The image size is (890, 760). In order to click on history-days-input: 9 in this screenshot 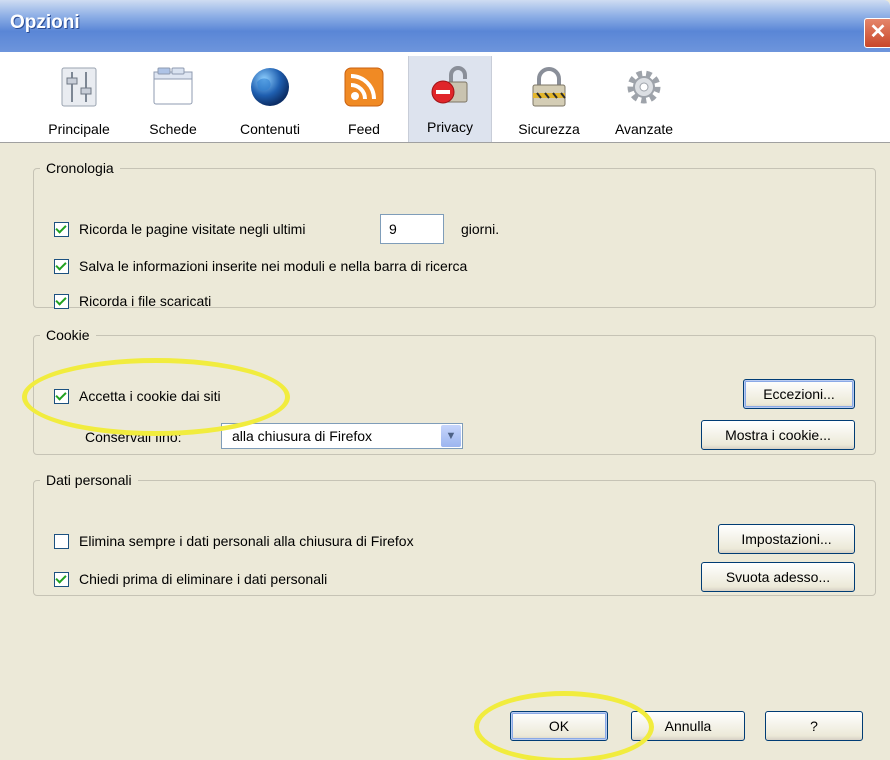, I will do `click(412, 229)`.